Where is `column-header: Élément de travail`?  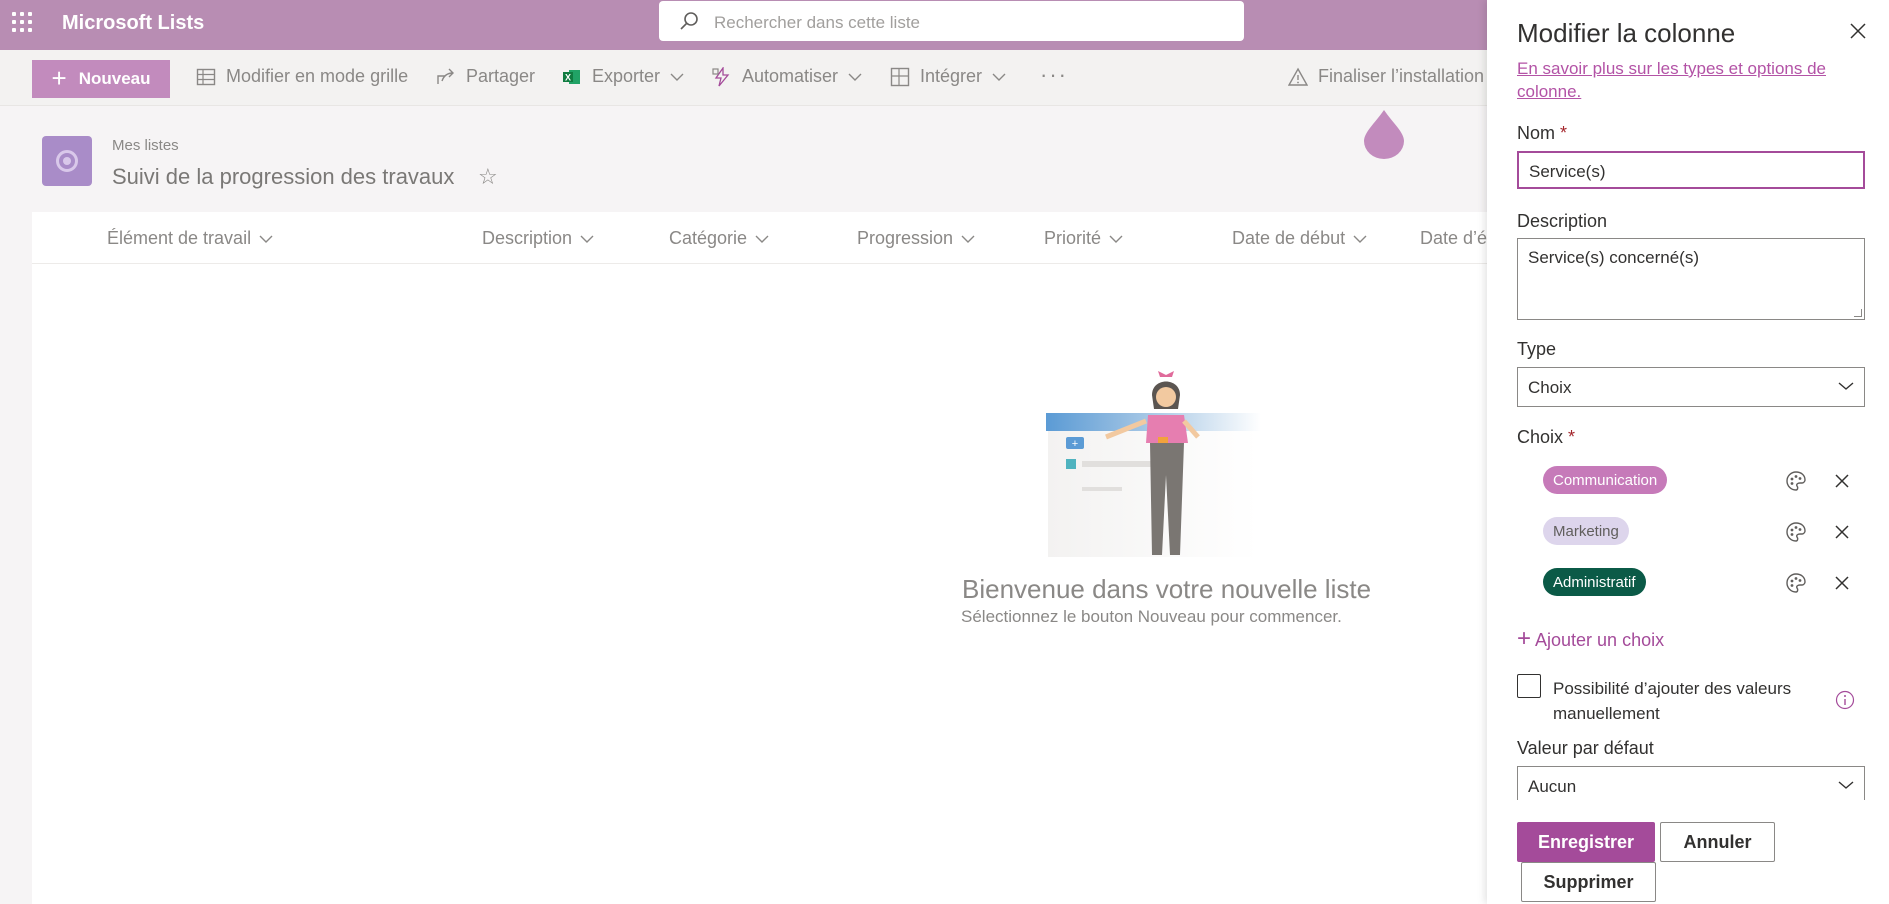
column-header: Élément de travail is located at coordinates (190, 238).